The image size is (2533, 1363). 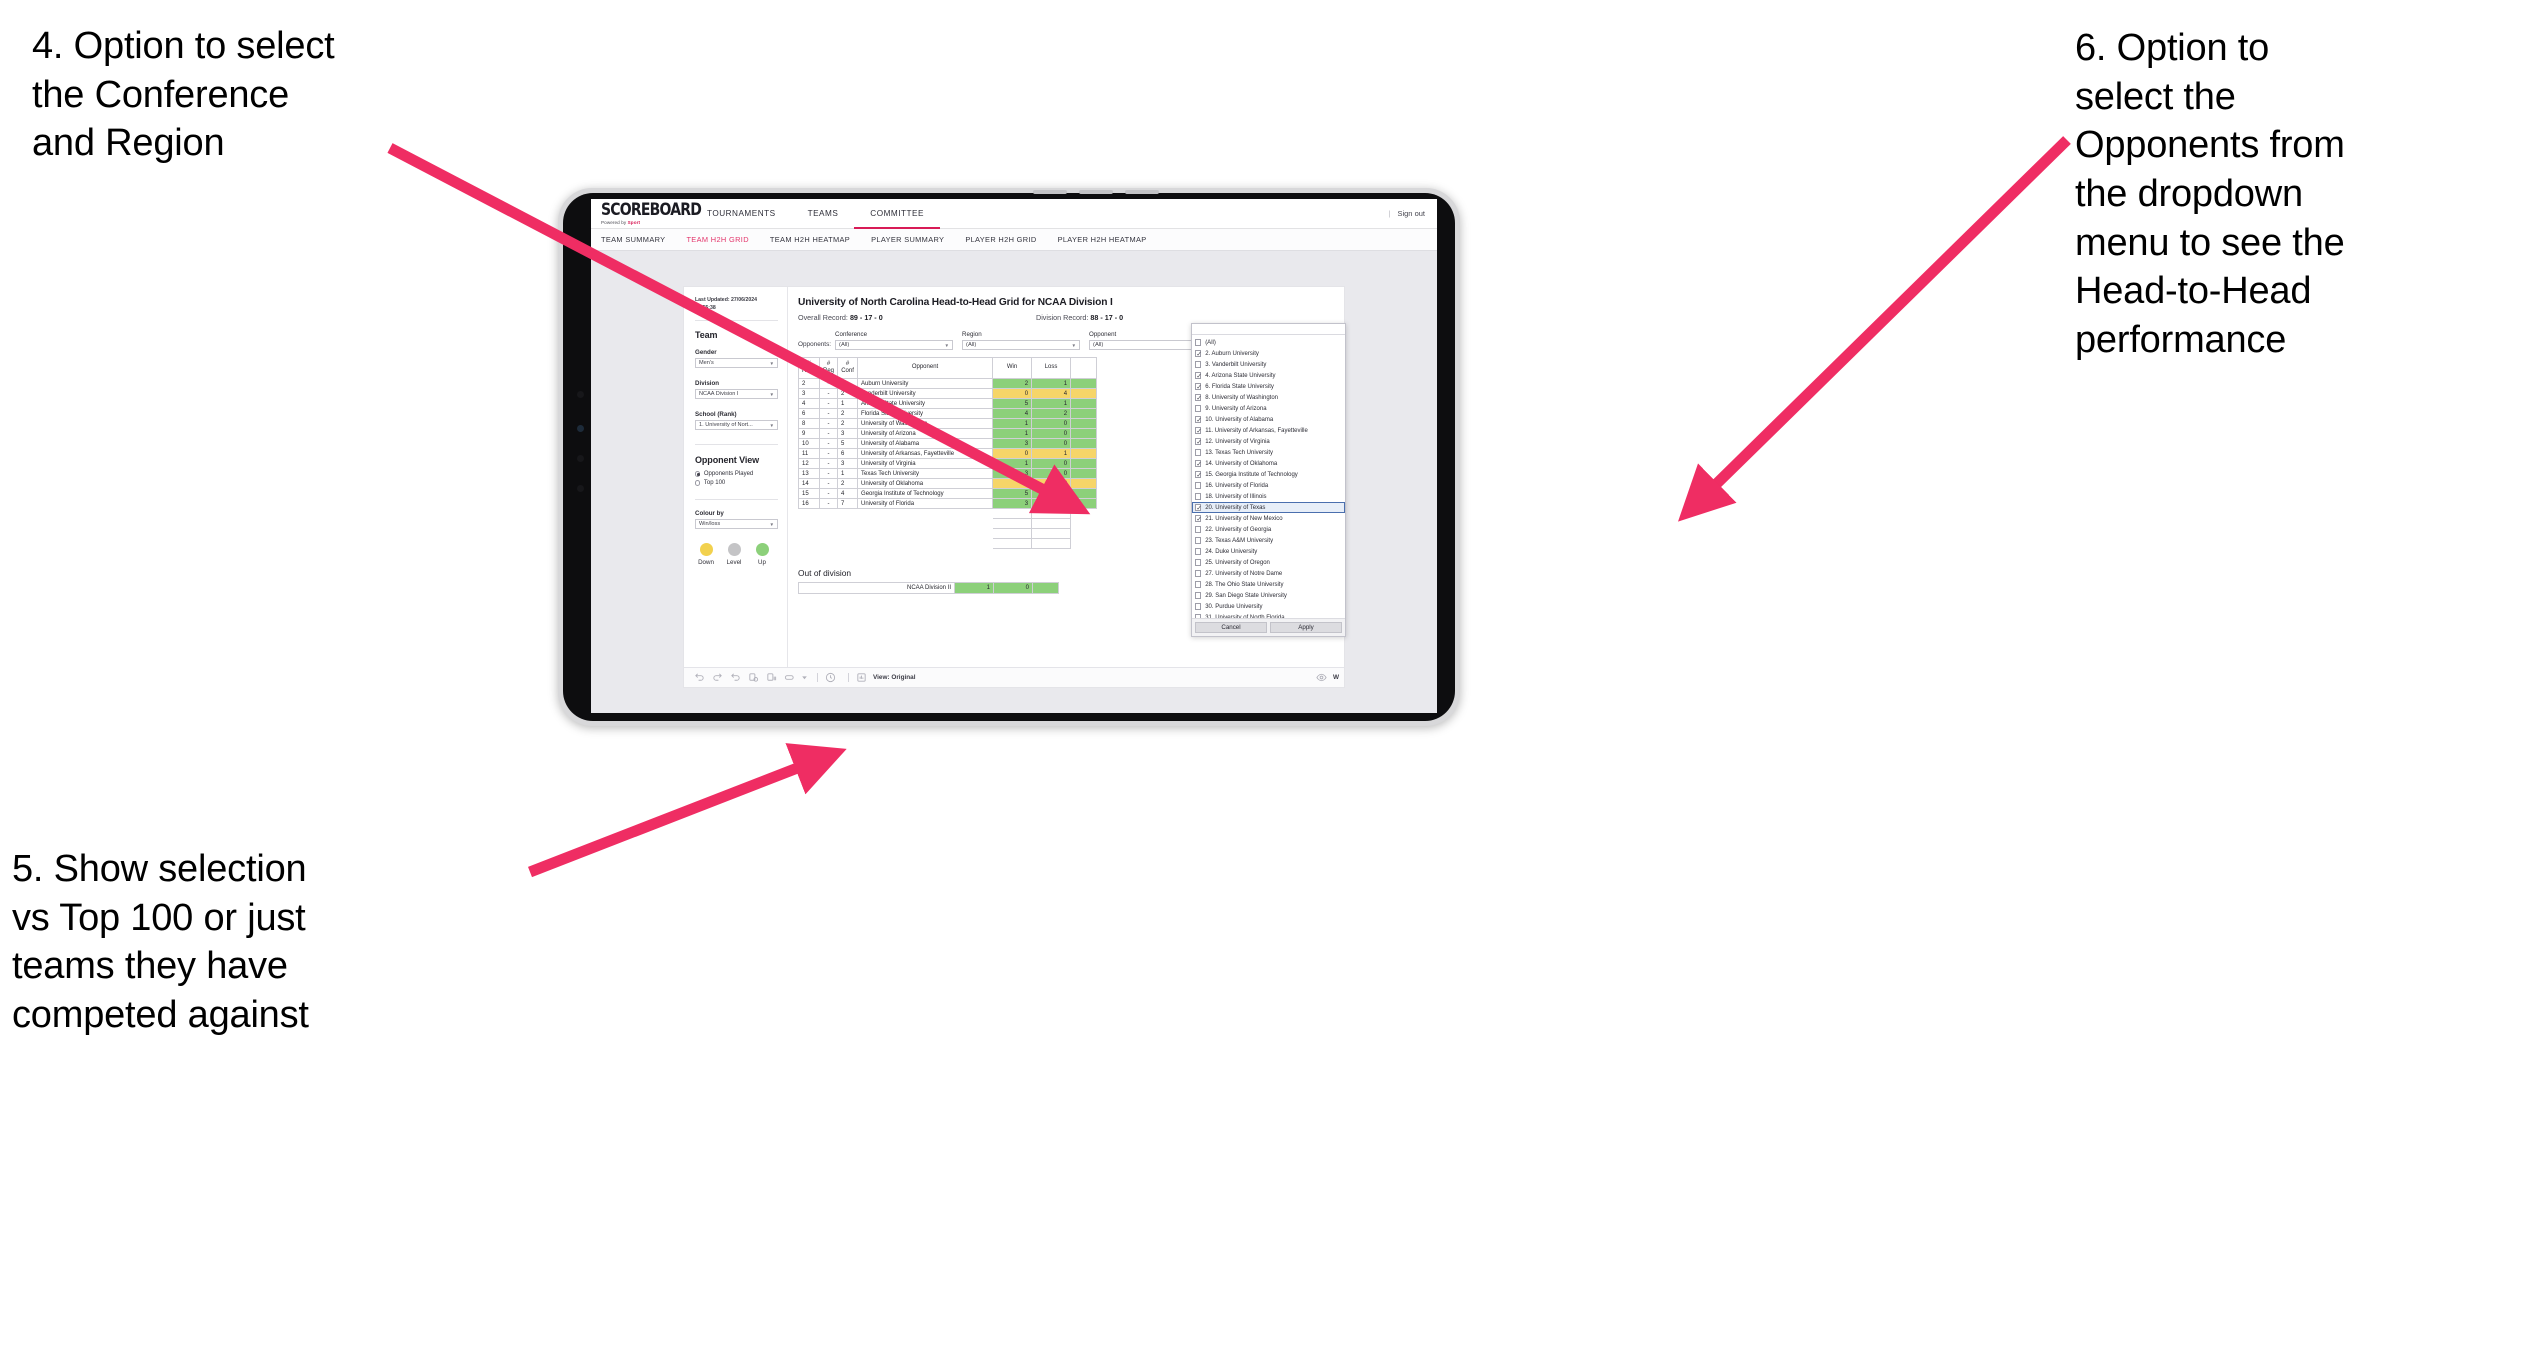 I want to click on col-reg: # Reg, so click(x=829, y=368).